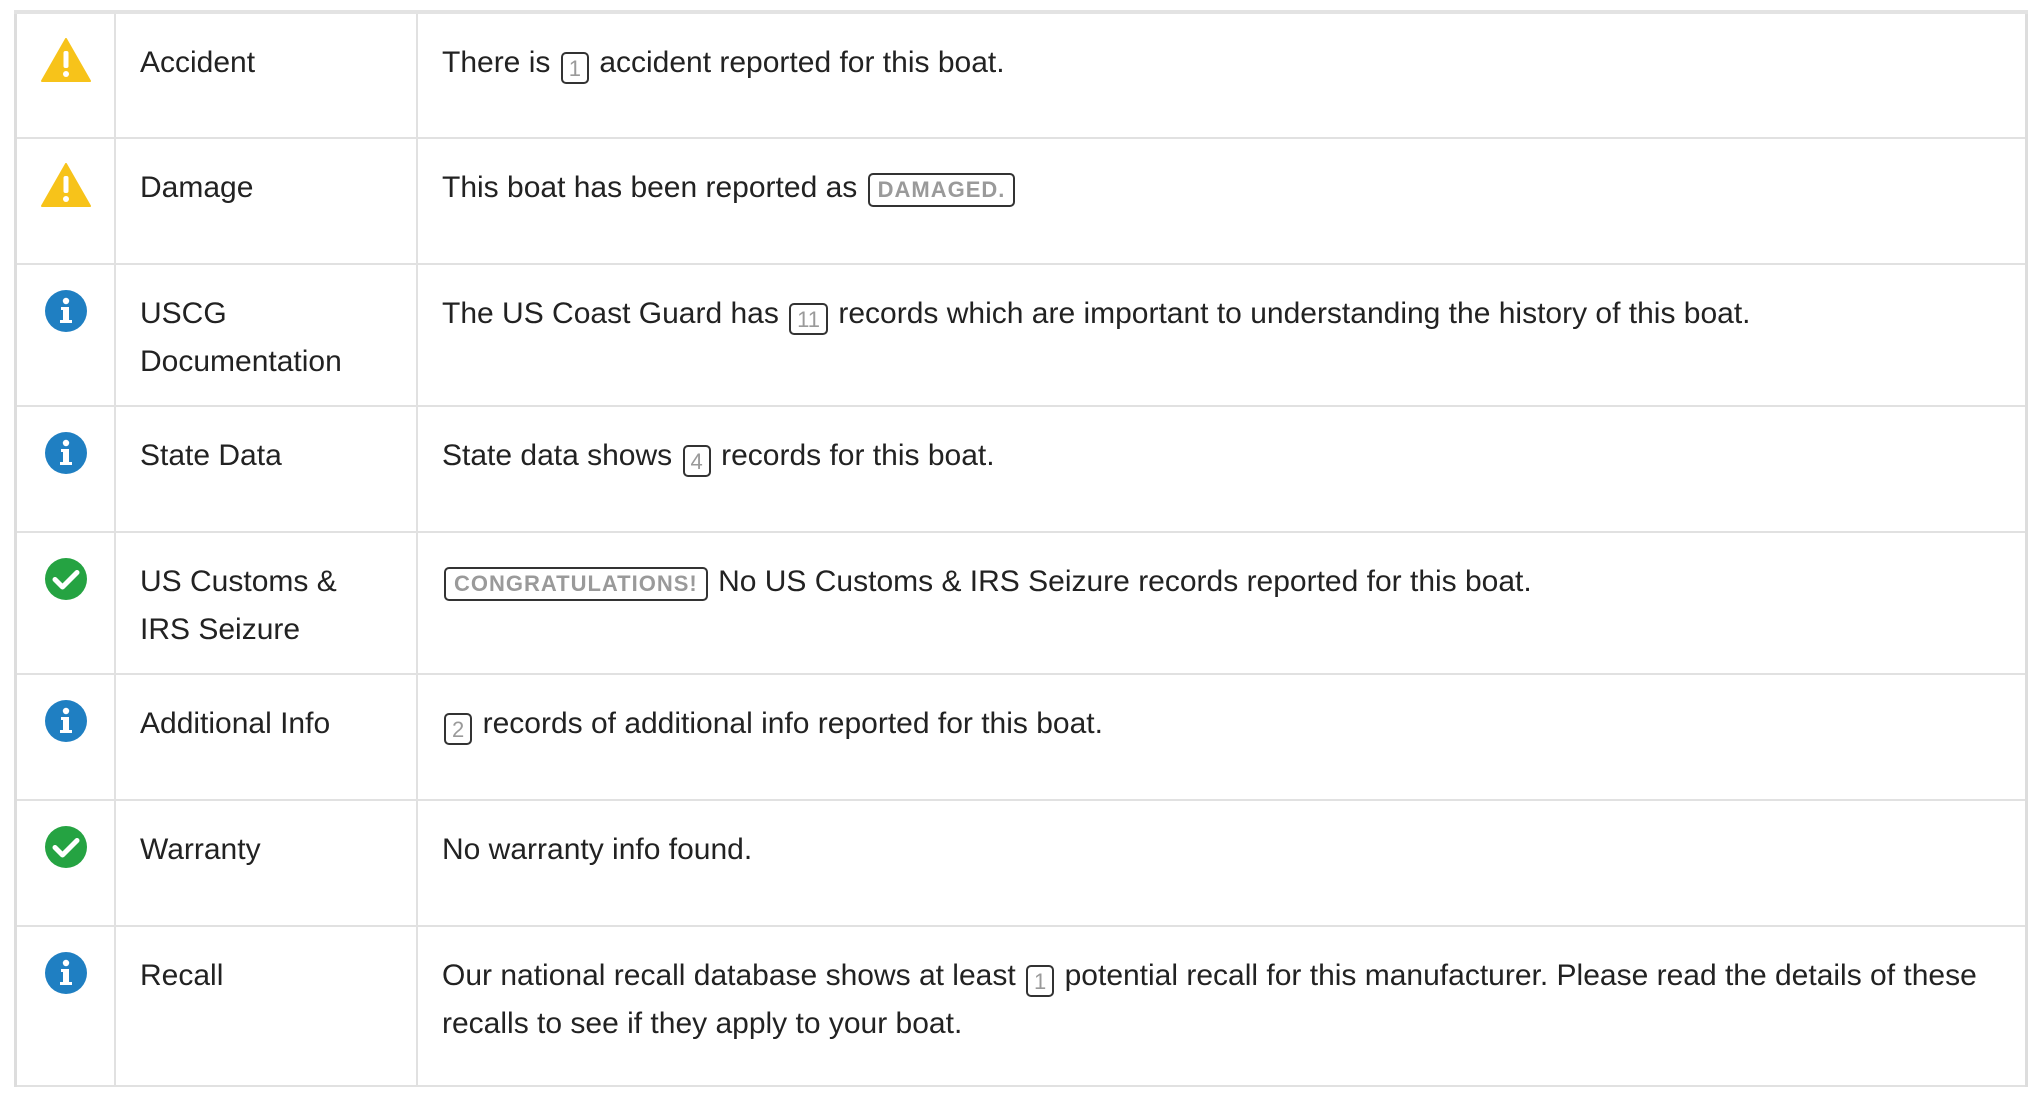 The width and height of the screenshot is (2034, 1106). I want to click on count-badge: 11, so click(809, 319).